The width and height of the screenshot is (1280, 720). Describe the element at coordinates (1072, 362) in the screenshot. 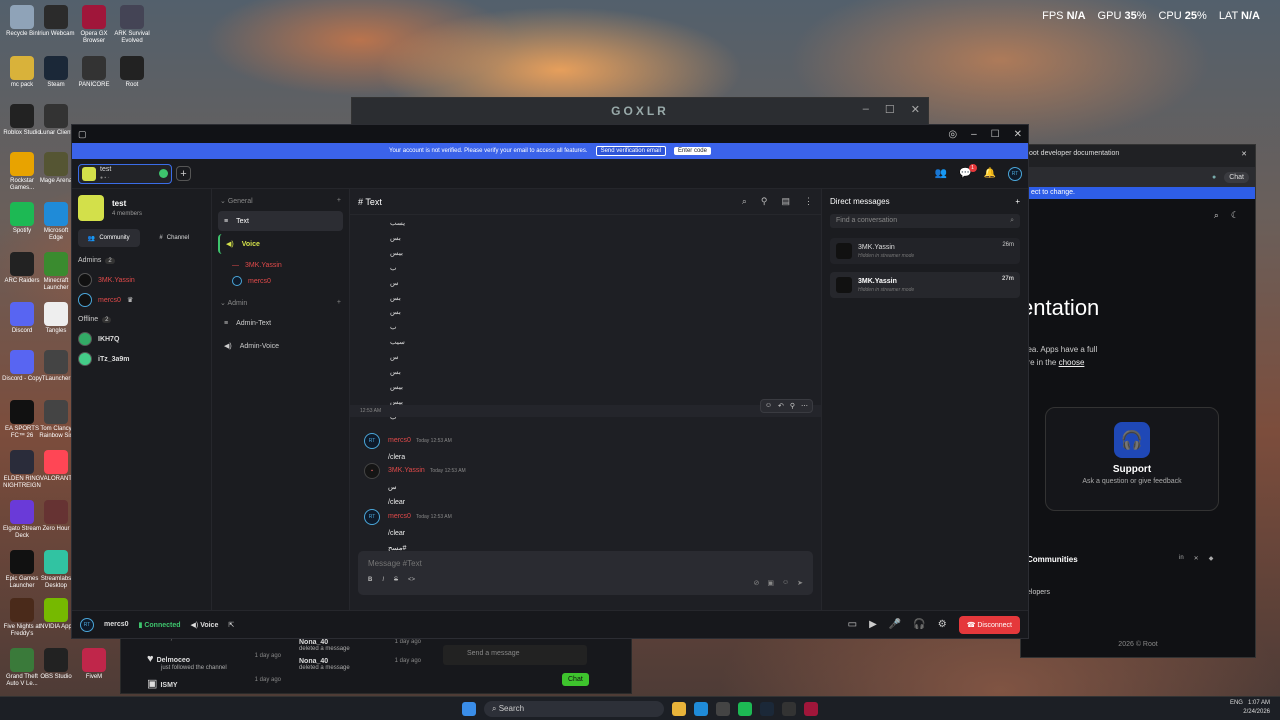

I see `choose-link: choose` at that location.